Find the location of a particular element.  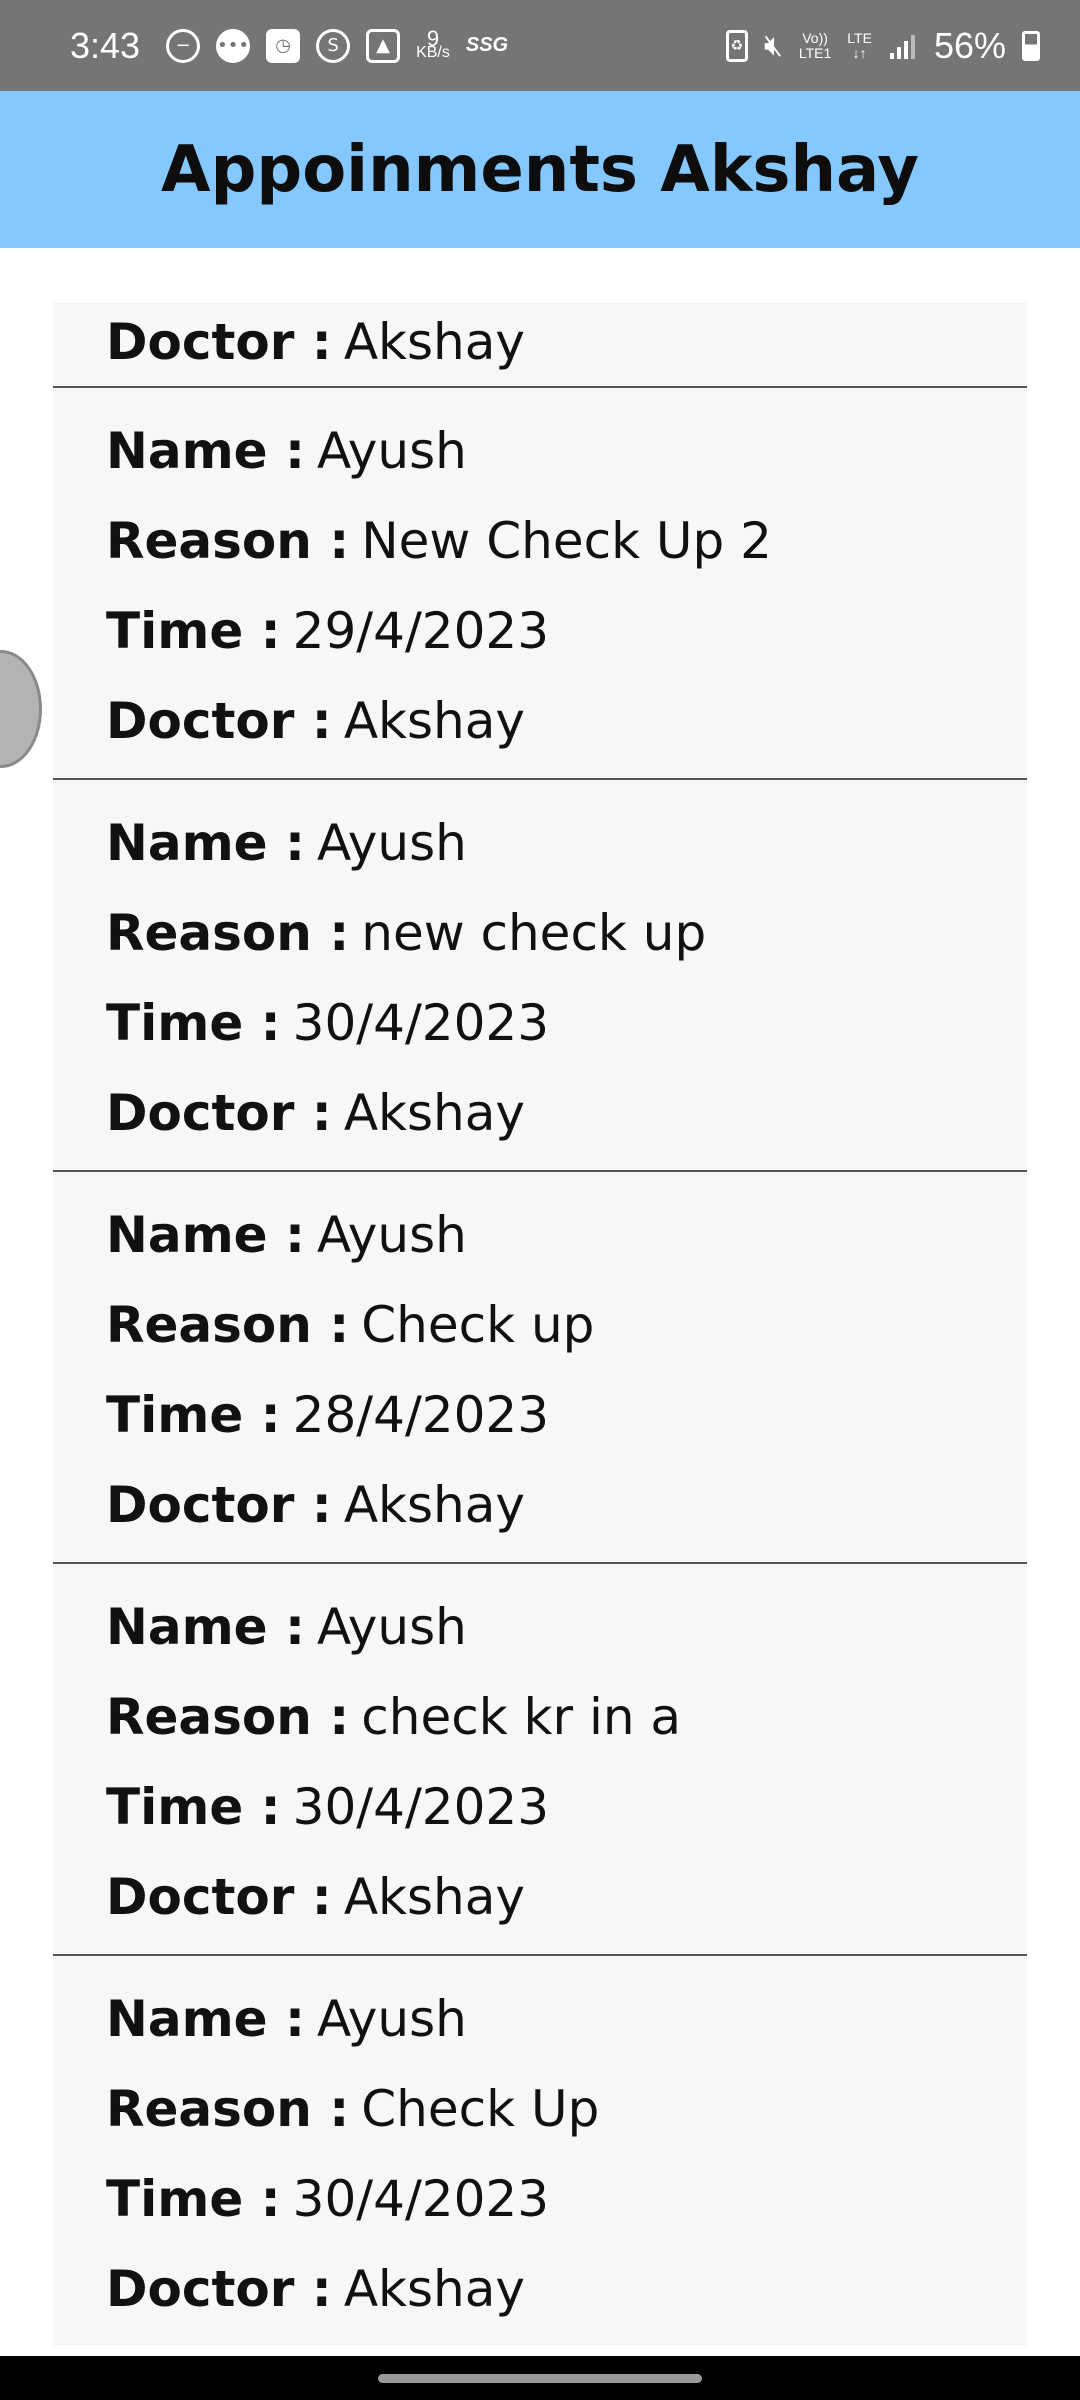

reason-value: new check up is located at coordinates (534, 933).